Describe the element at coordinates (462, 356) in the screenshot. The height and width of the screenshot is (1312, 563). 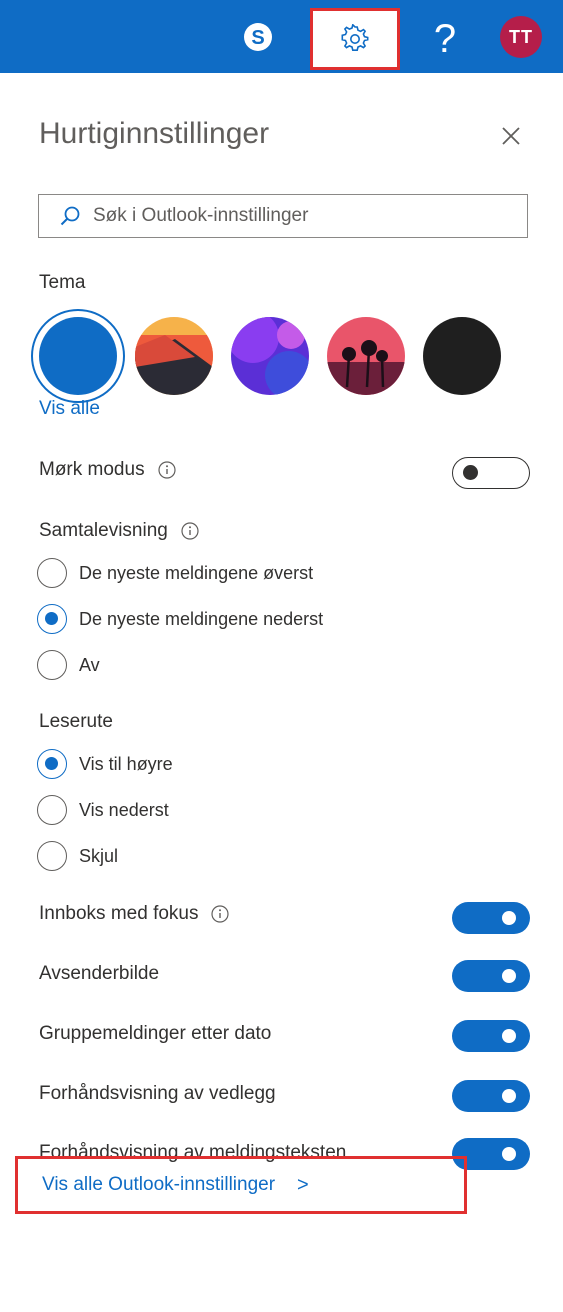
I see `theme-black` at that location.